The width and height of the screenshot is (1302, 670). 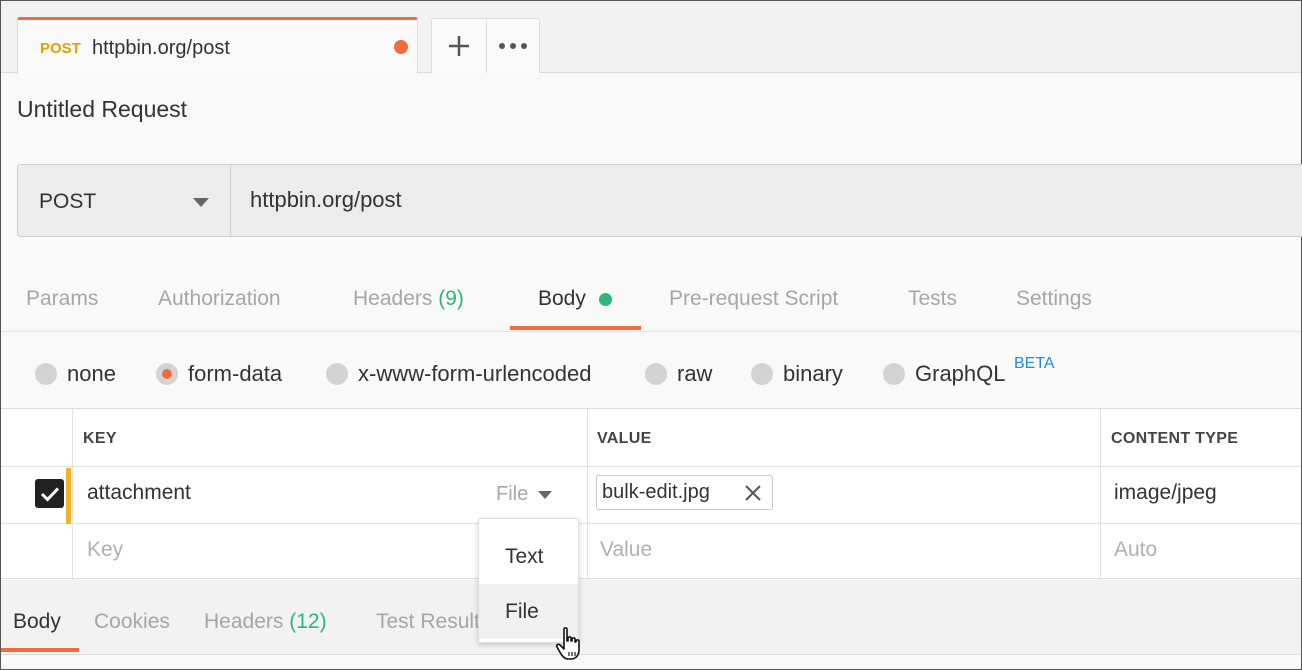 I want to click on method-select-label: POST, so click(x=68, y=201).